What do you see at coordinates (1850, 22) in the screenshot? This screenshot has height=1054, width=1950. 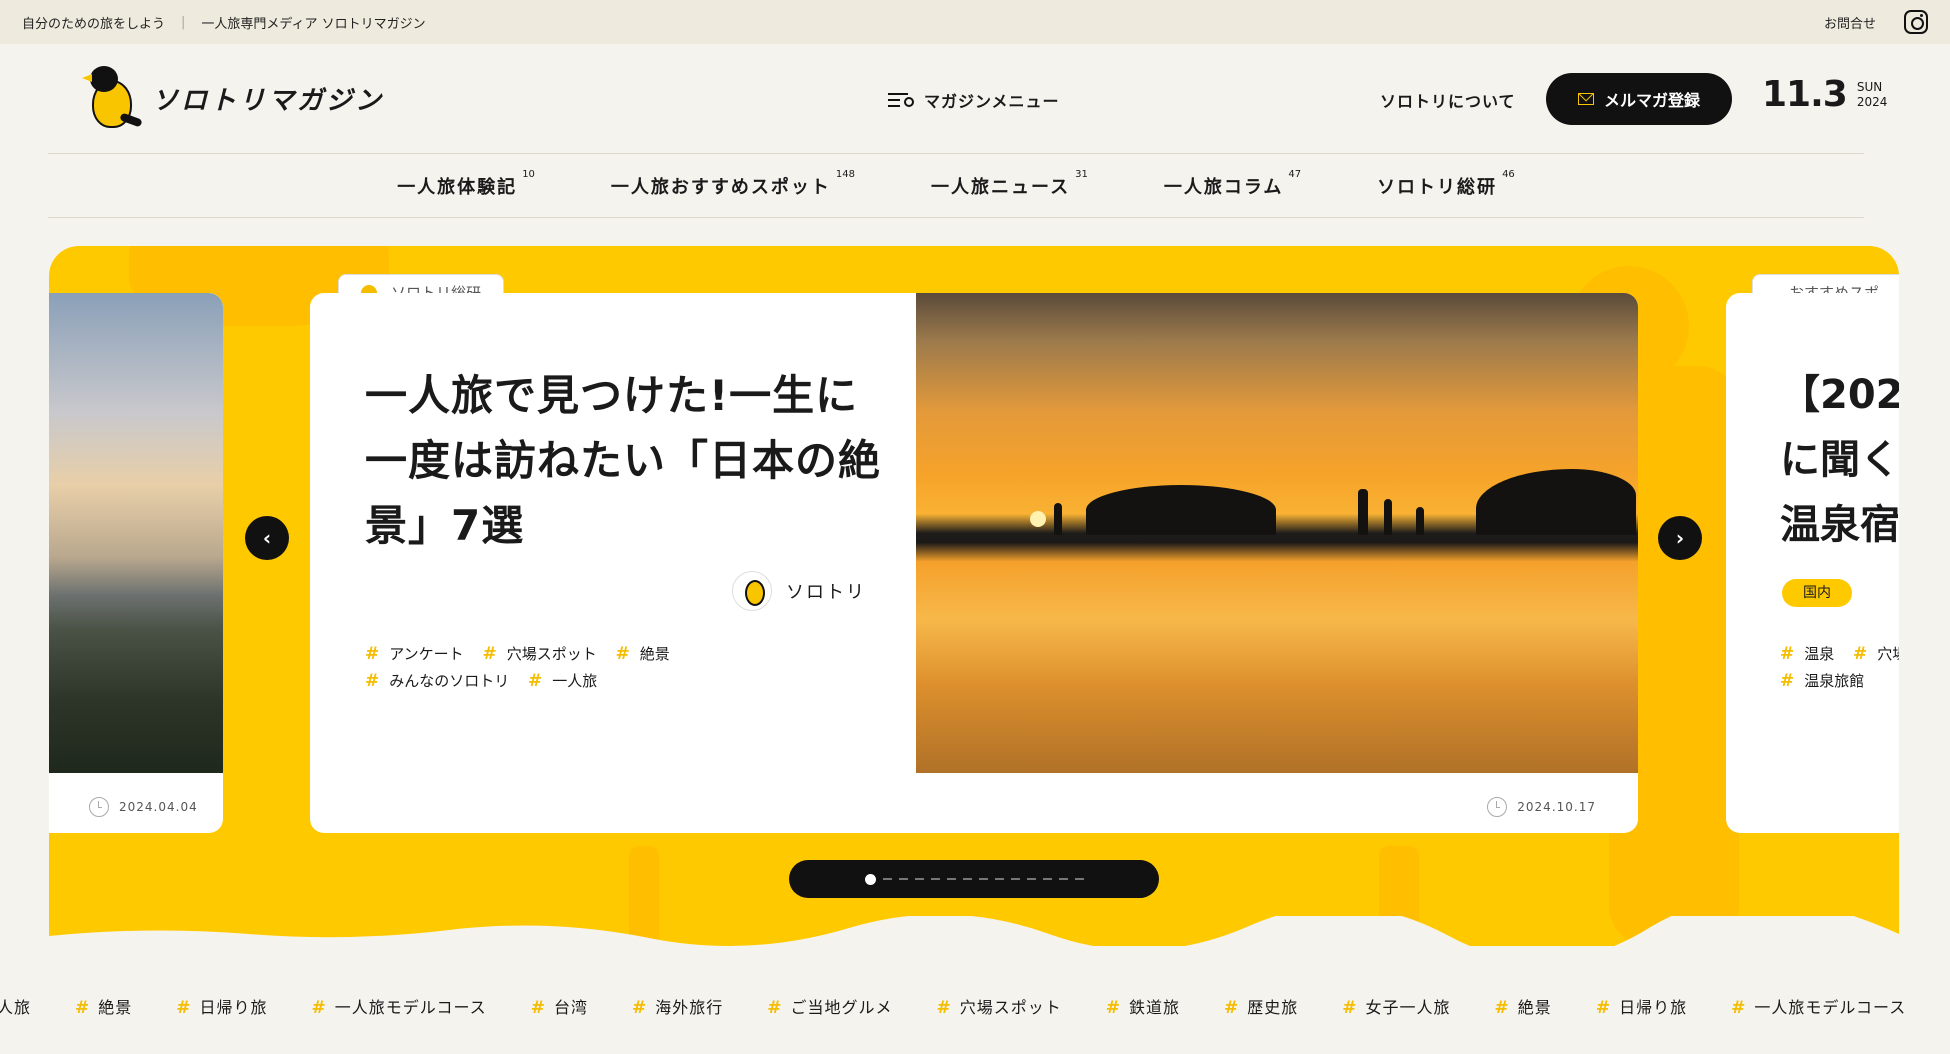 I see `contact-link: お問合せ` at bounding box center [1850, 22].